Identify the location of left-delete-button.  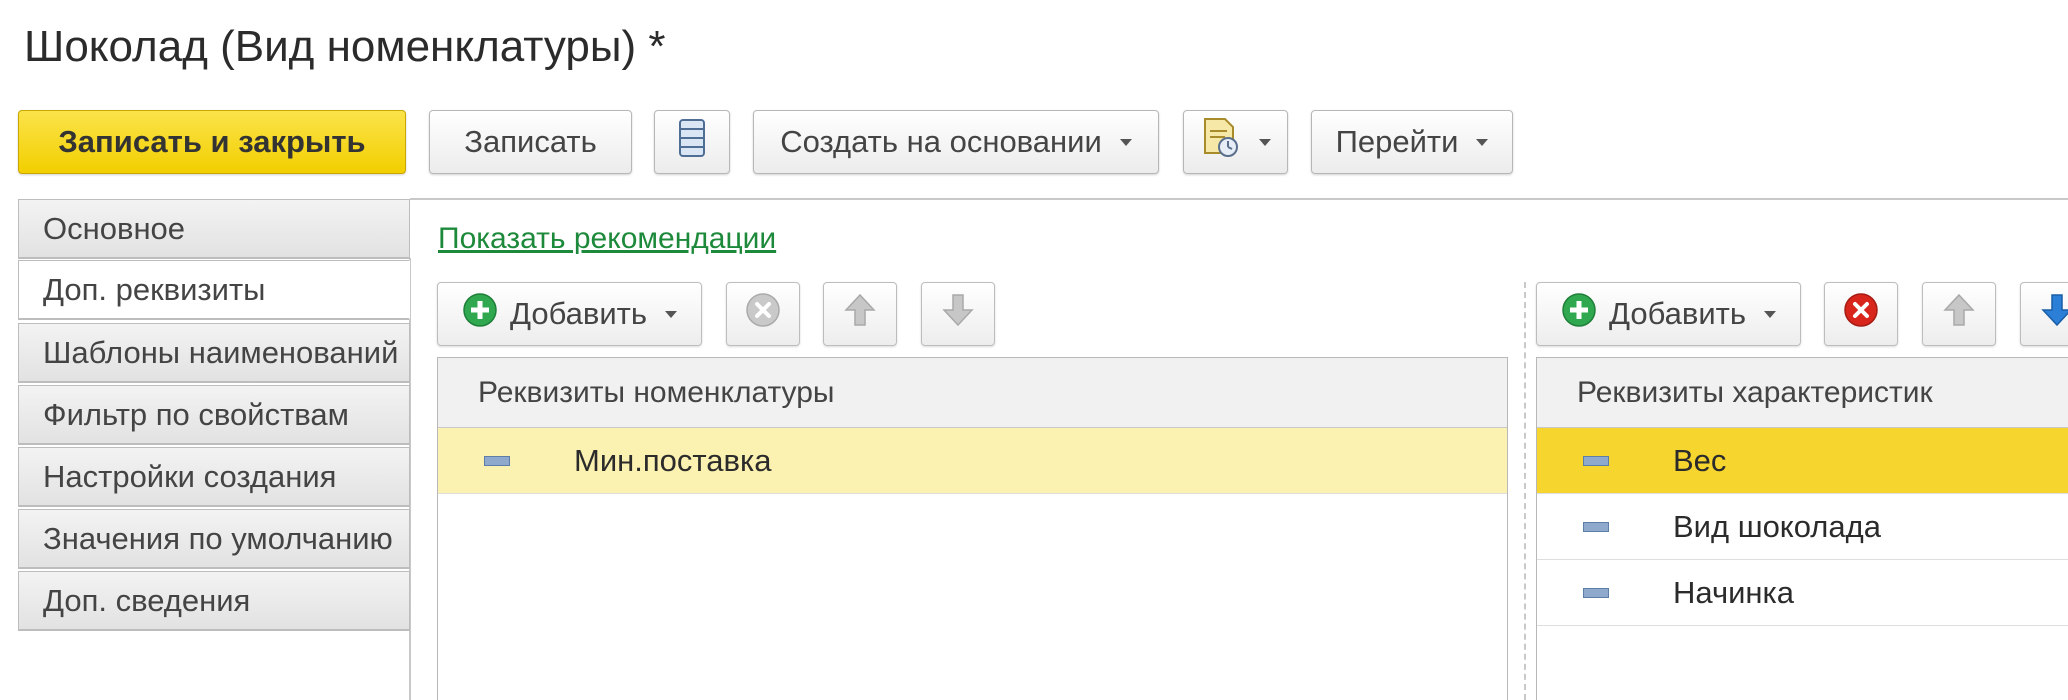
(763, 314).